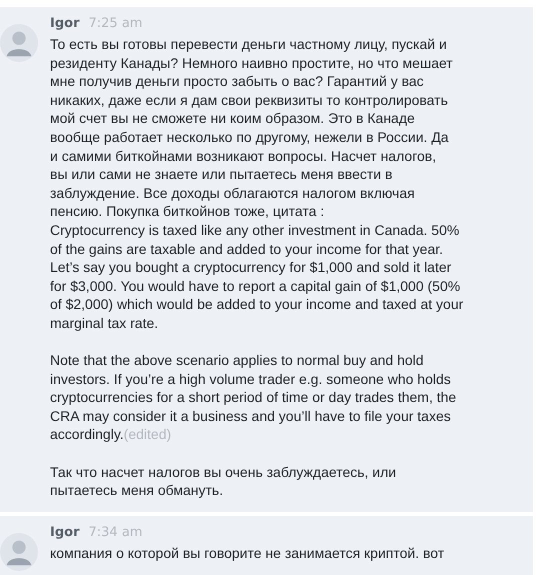  I want to click on message-text: Note that the above scenario applies to normal buy and hold investors. If you’re a high volume trader e.g. someone who holds cryptocurrencies for a short period of time or day trades them, the CRA may consider it a business and you’ll have to file your taxes accordingly.(edited), so click(254, 397).